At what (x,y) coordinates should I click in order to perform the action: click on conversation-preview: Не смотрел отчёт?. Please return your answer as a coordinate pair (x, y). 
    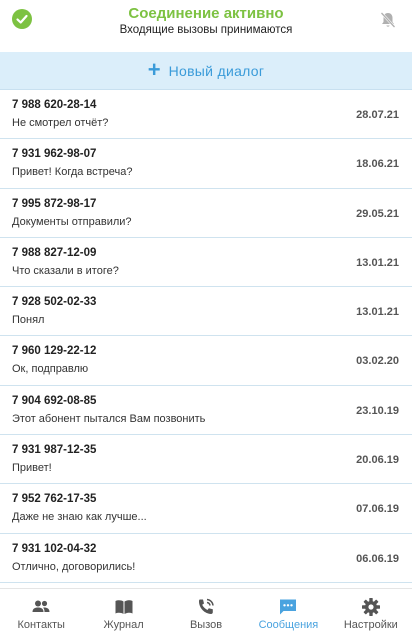
    Looking at the image, I should click on (60, 123).